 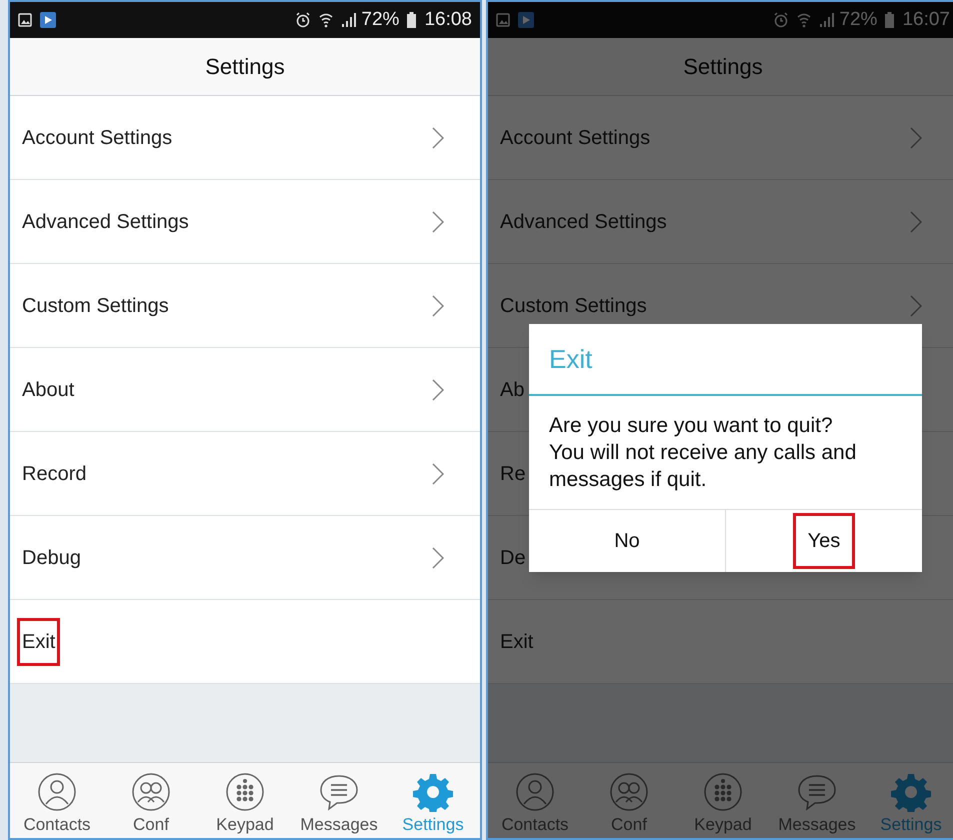 I want to click on tab: Conf, so click(x=151, y=800).